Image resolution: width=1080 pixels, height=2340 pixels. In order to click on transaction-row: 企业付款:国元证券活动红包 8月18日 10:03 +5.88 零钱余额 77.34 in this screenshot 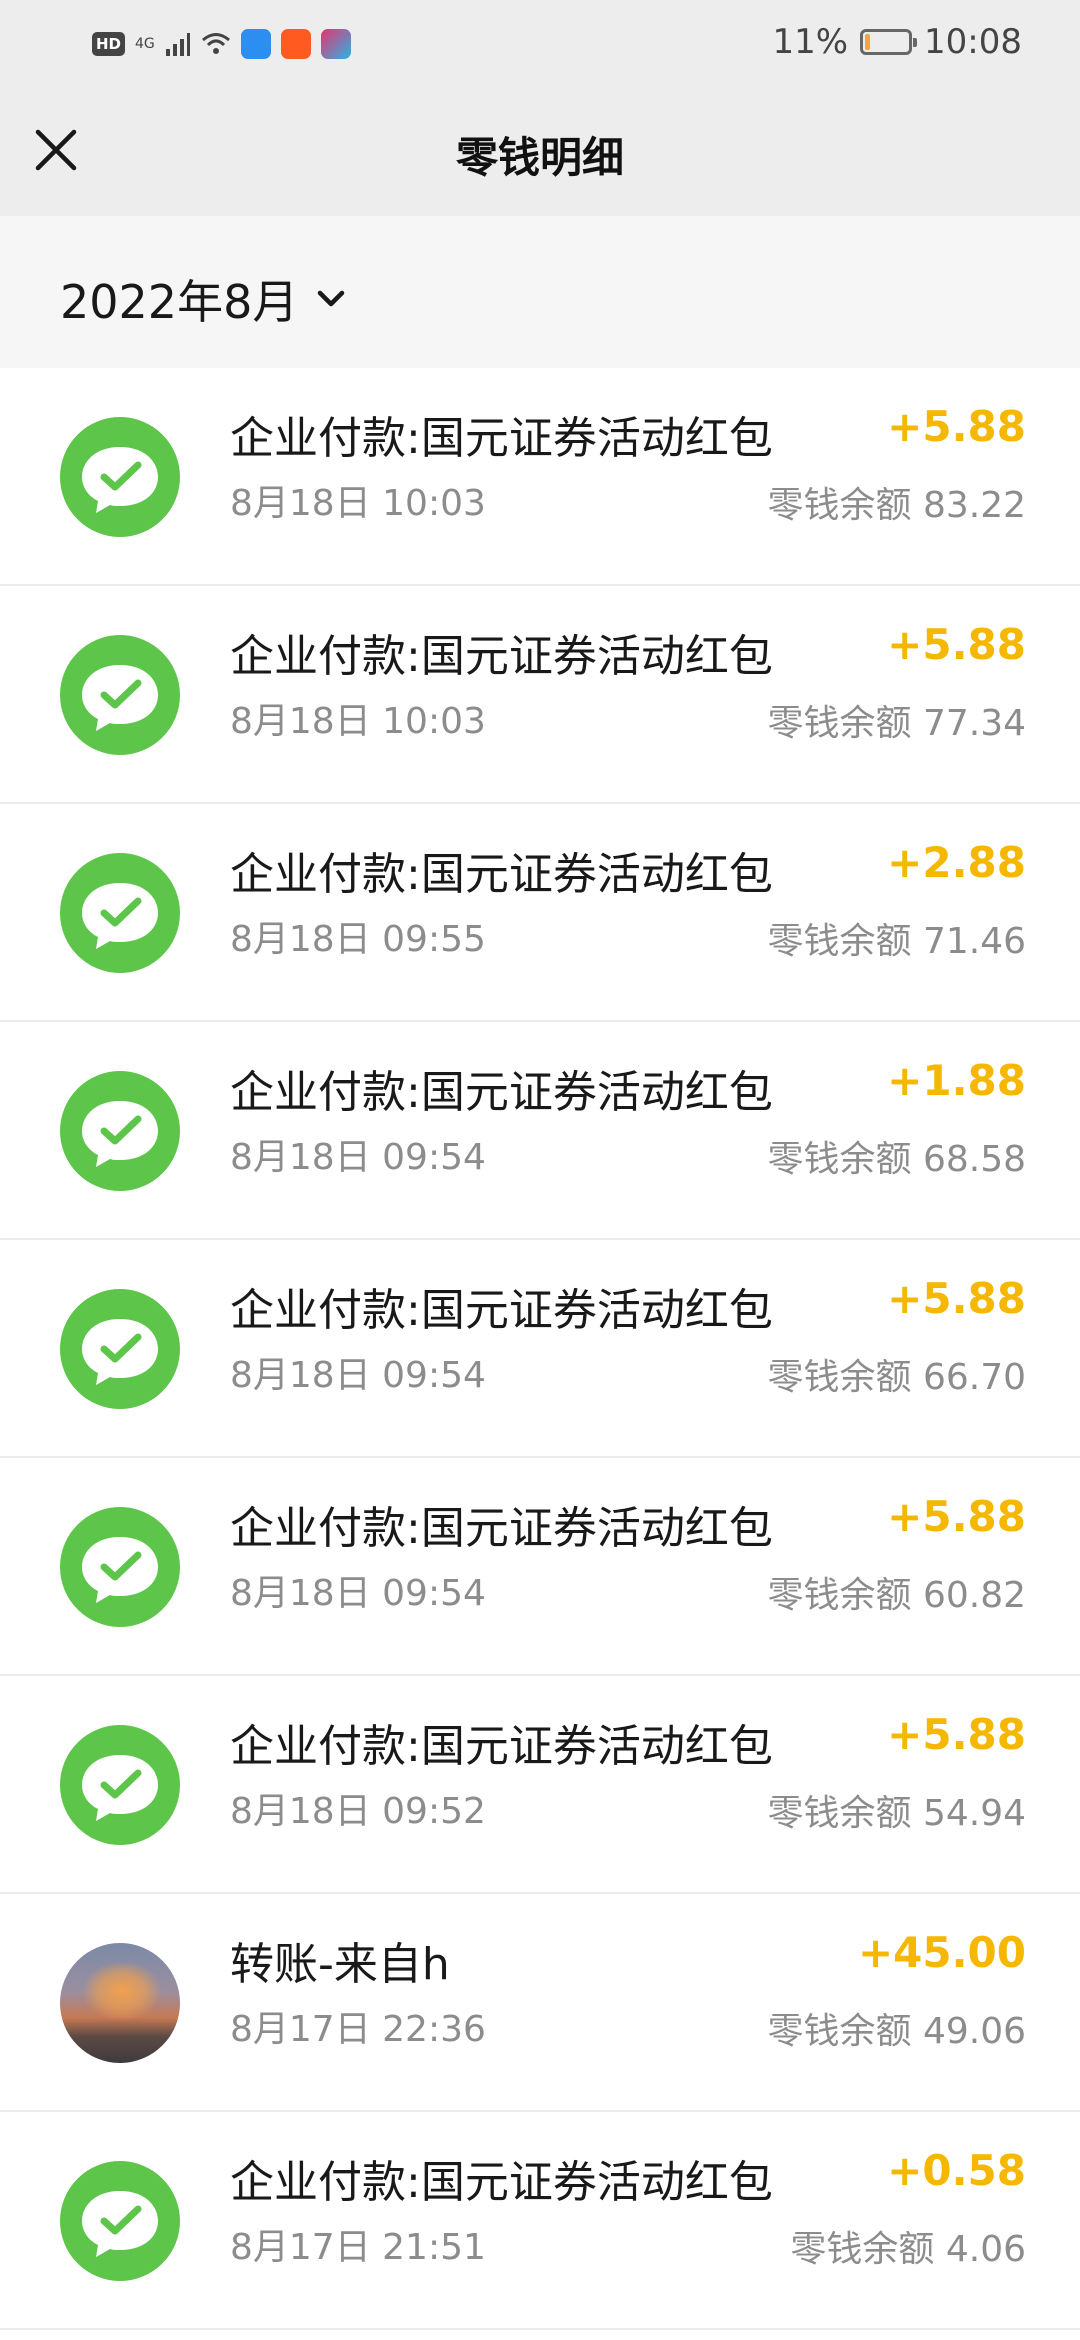, I will do `click(540, 695)`.